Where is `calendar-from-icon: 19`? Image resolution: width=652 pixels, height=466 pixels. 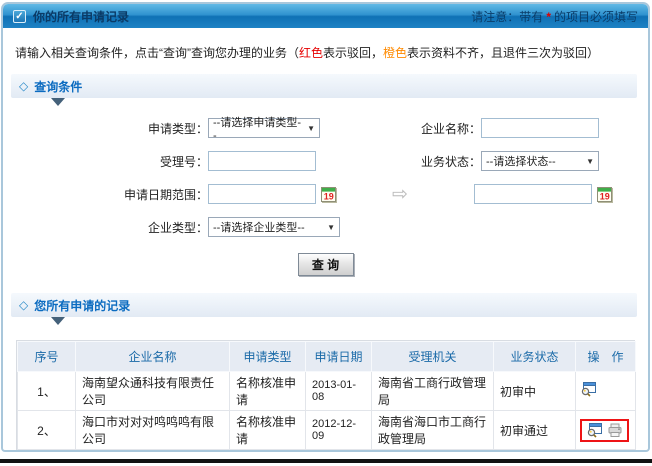 calendar-from-icon: 19 is located at coordinates (328, 194).